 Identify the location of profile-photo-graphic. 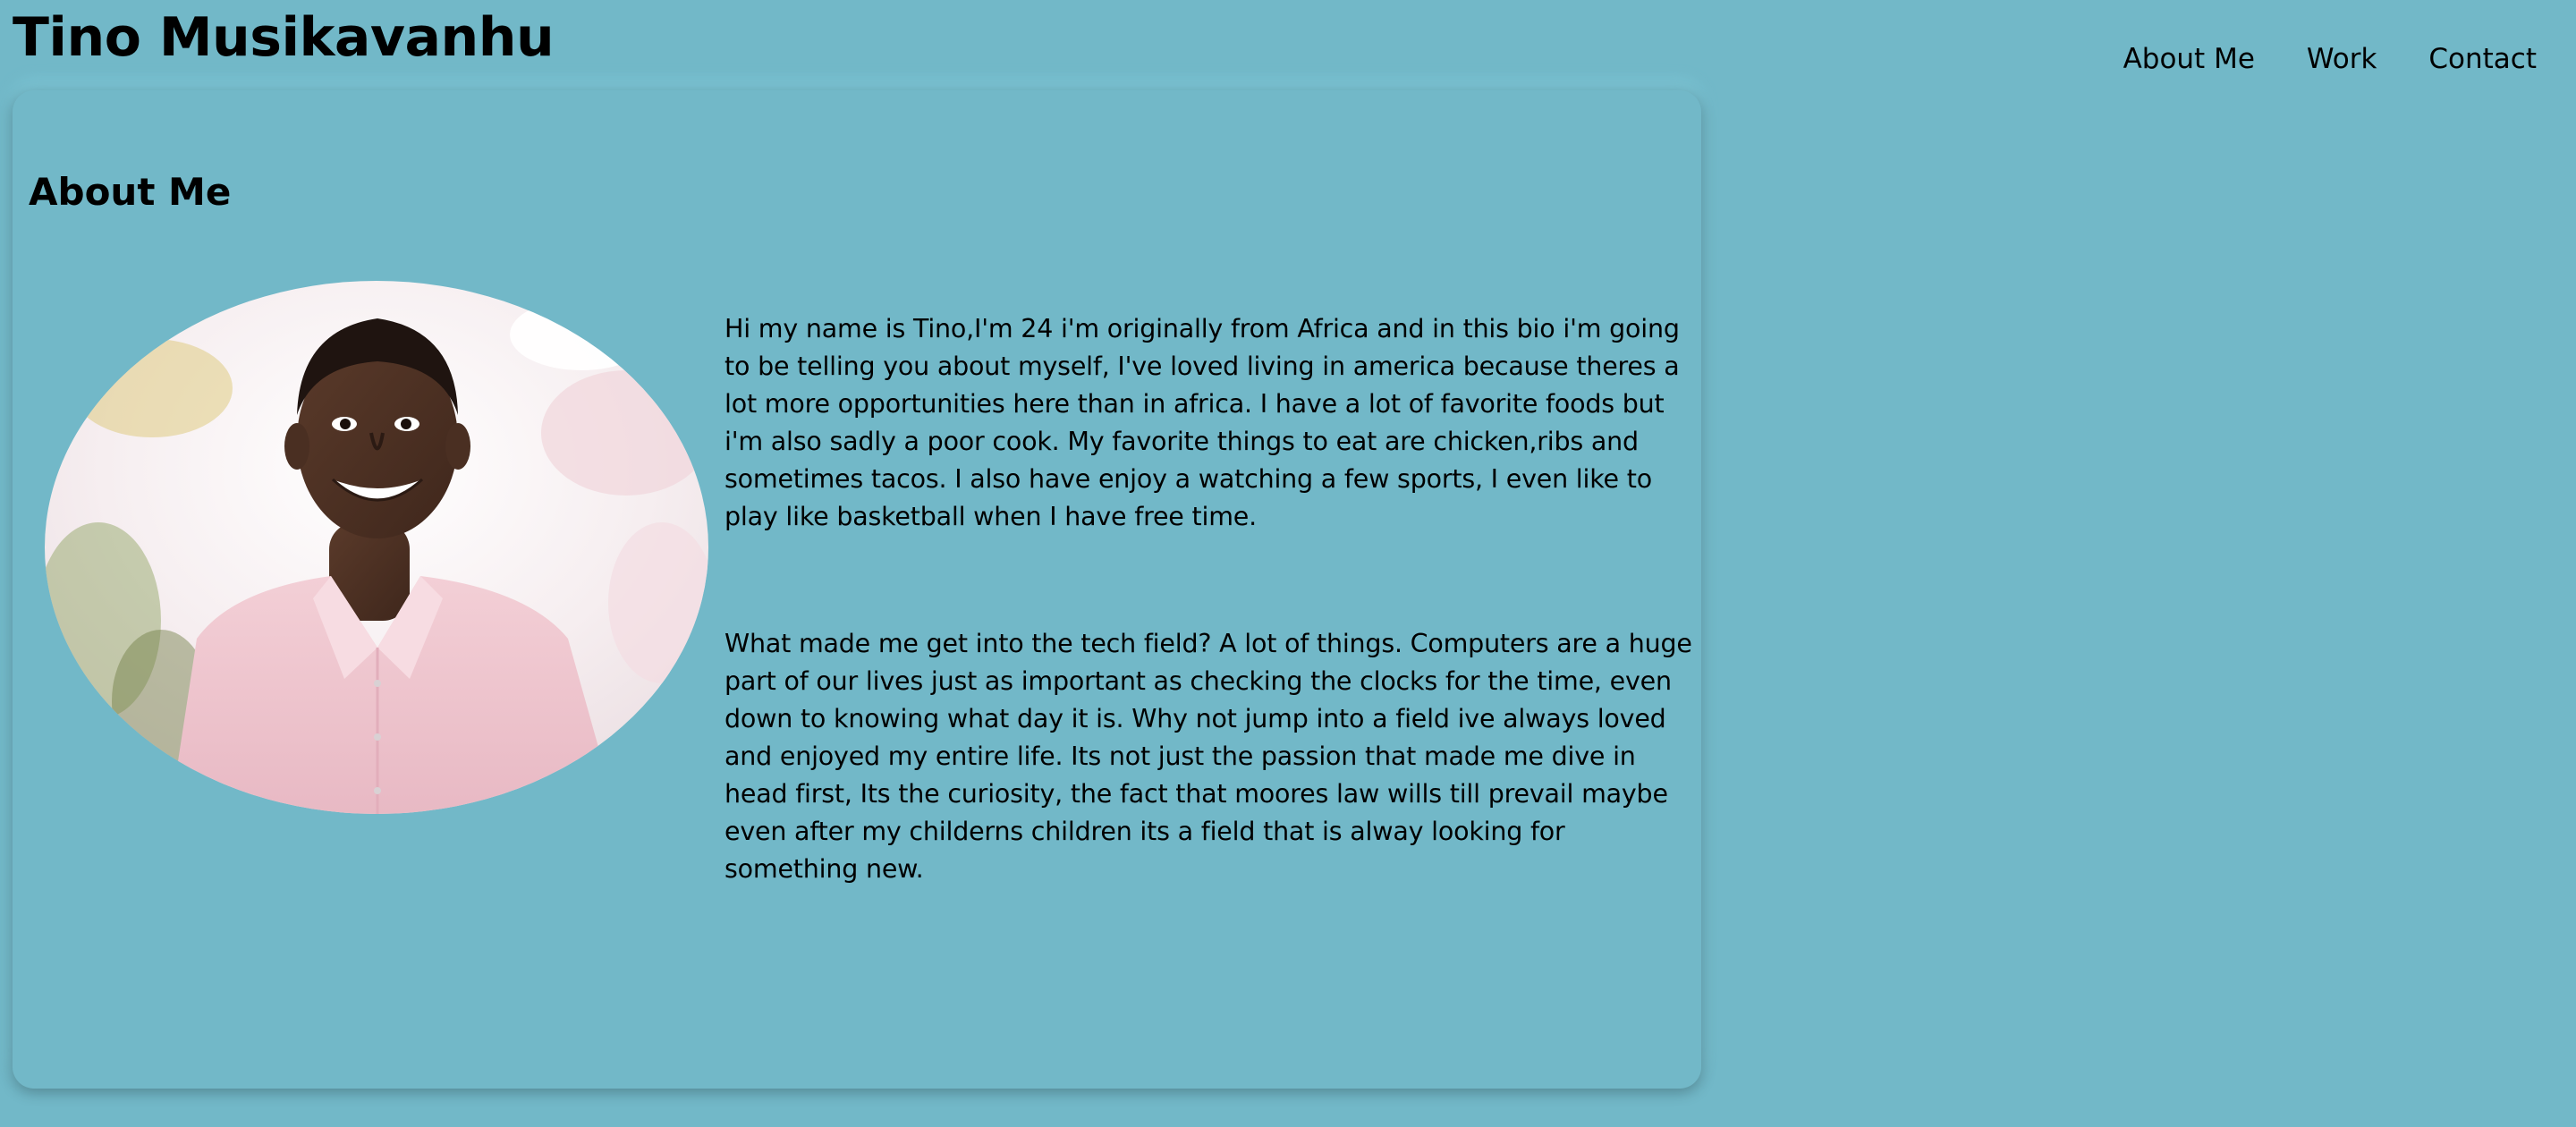
(376, 547).